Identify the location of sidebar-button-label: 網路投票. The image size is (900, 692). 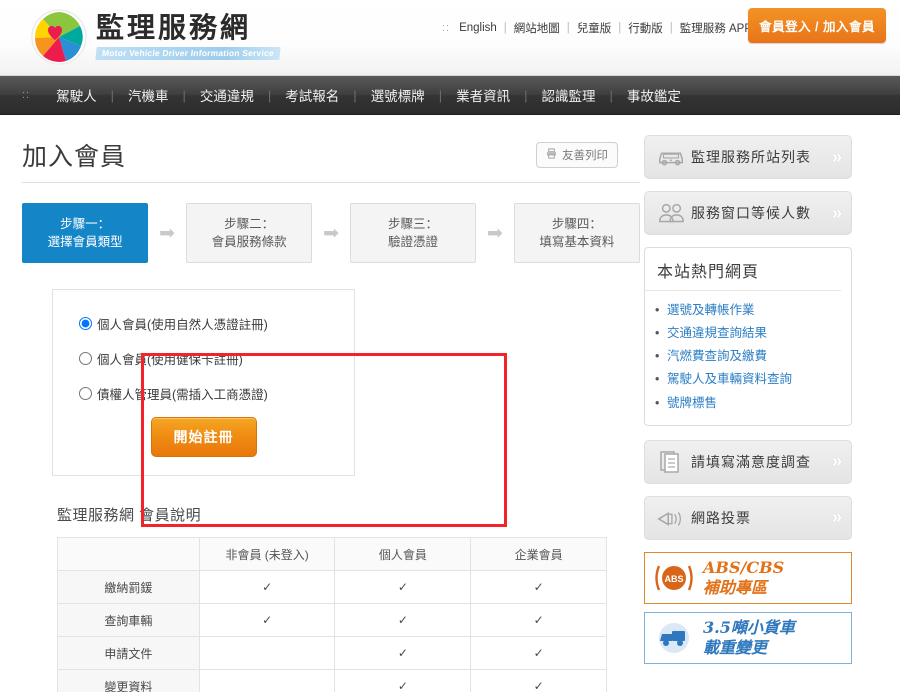
(721, 517).